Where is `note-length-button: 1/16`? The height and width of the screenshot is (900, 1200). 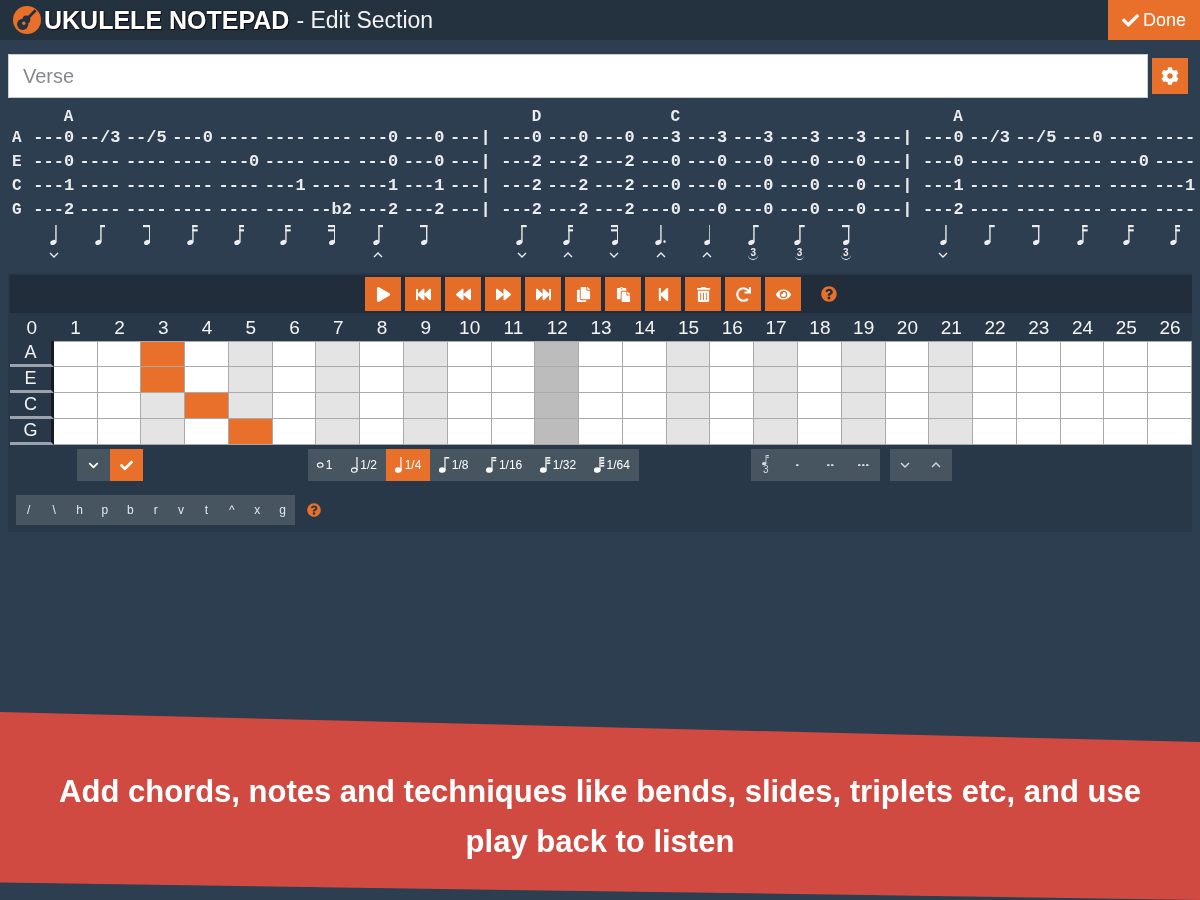
note-length-button: 1/16 is located at coordinates (504, 465).